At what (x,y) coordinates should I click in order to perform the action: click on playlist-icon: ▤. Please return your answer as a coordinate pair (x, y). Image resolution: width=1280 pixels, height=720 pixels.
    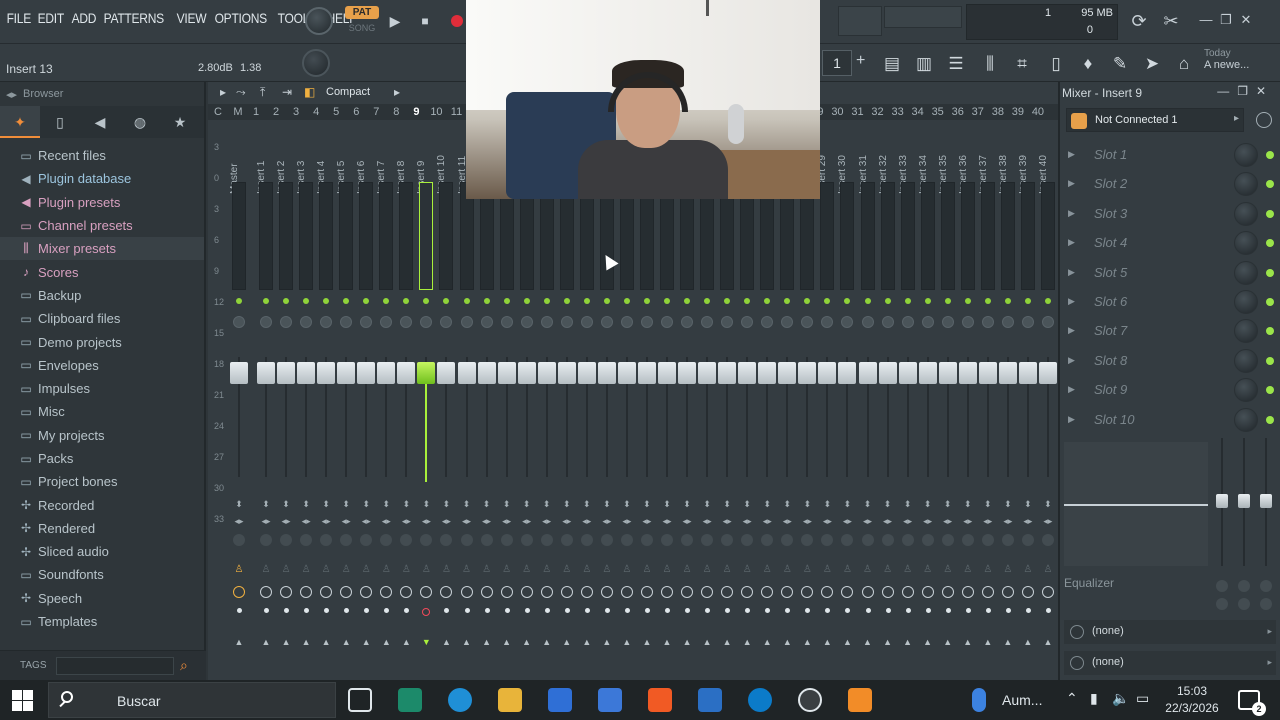
    Looking at the image, I should click on (892, 64).